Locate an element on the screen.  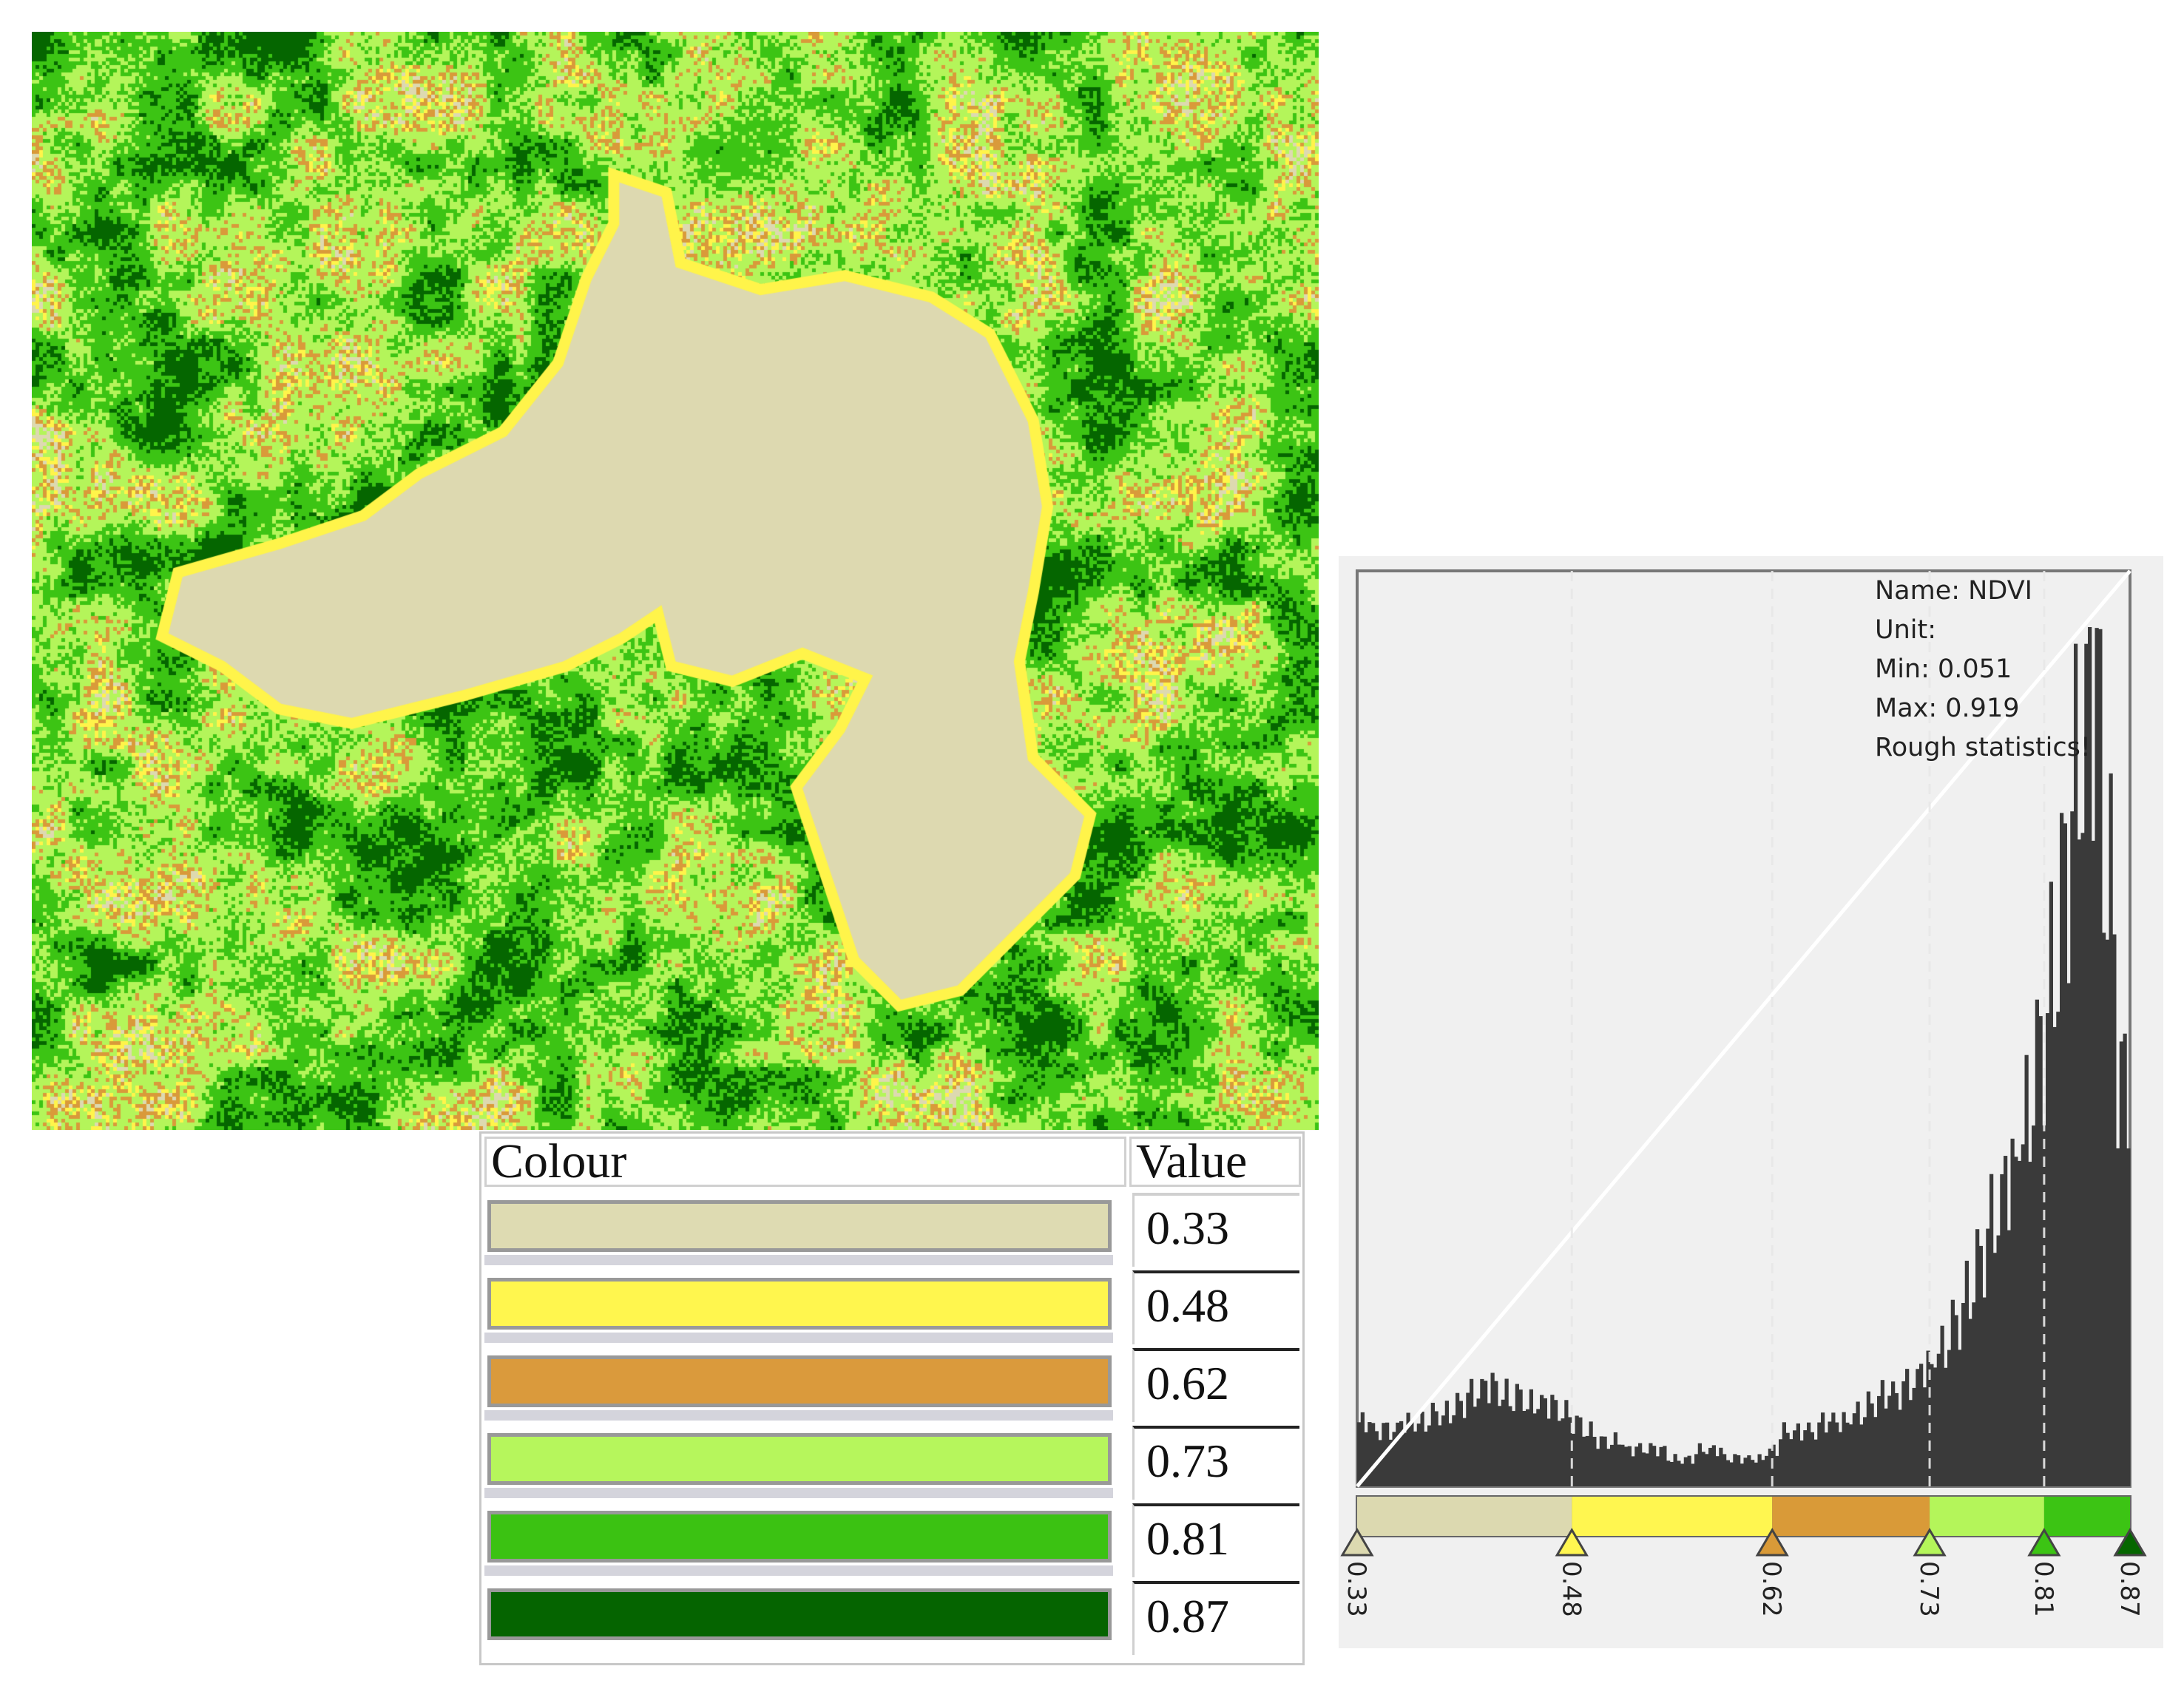
stats-unit: Unit: is located at coordinates (1906, 630).